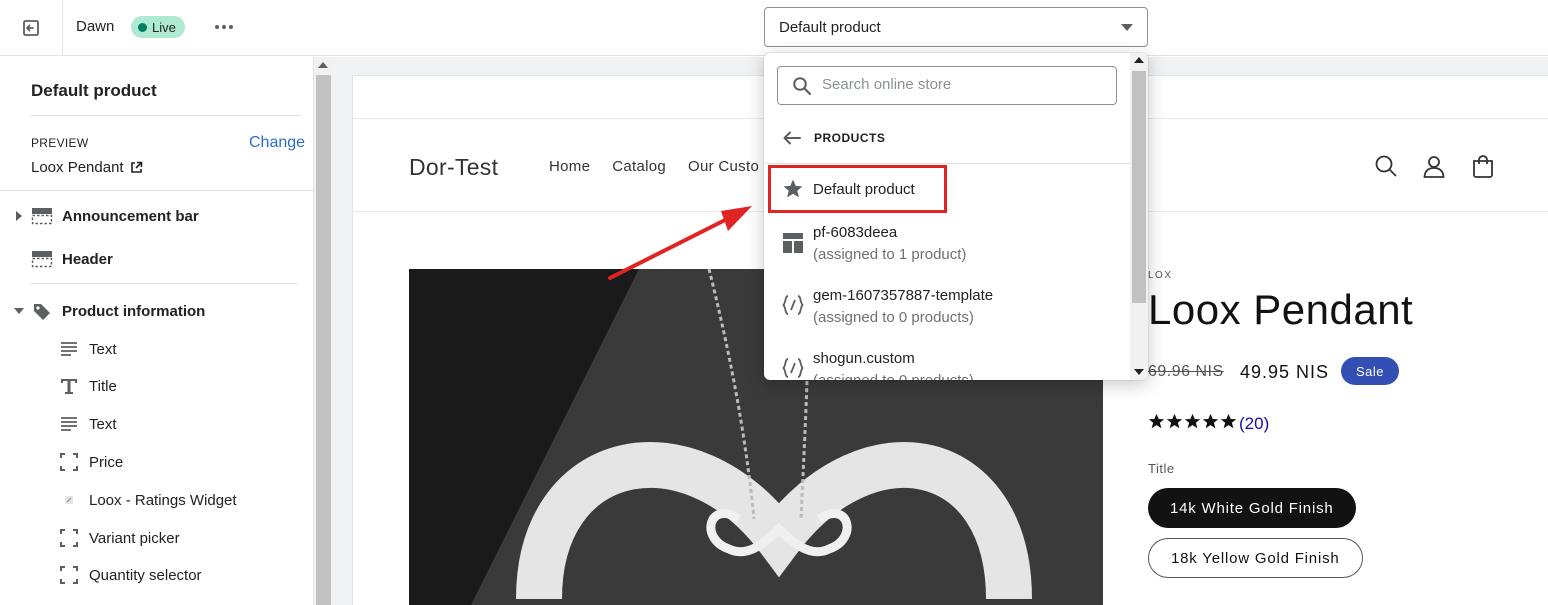 This screenshot has width=1548, height=605. Describe the element at coordinates (42, 216) in the screenshot. I see `section-icon` at that location.